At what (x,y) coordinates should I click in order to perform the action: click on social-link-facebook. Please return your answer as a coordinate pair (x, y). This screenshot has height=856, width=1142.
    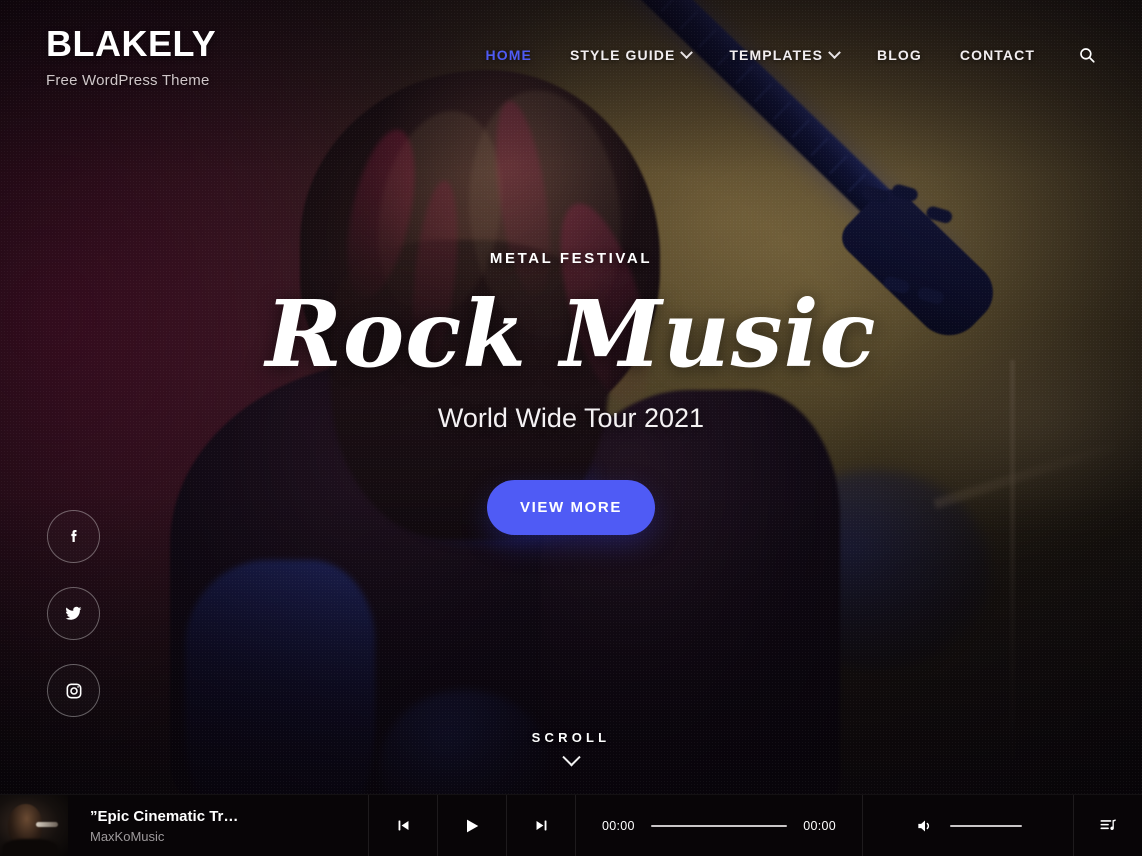
    Looking at the image, I should click on (73, 536).